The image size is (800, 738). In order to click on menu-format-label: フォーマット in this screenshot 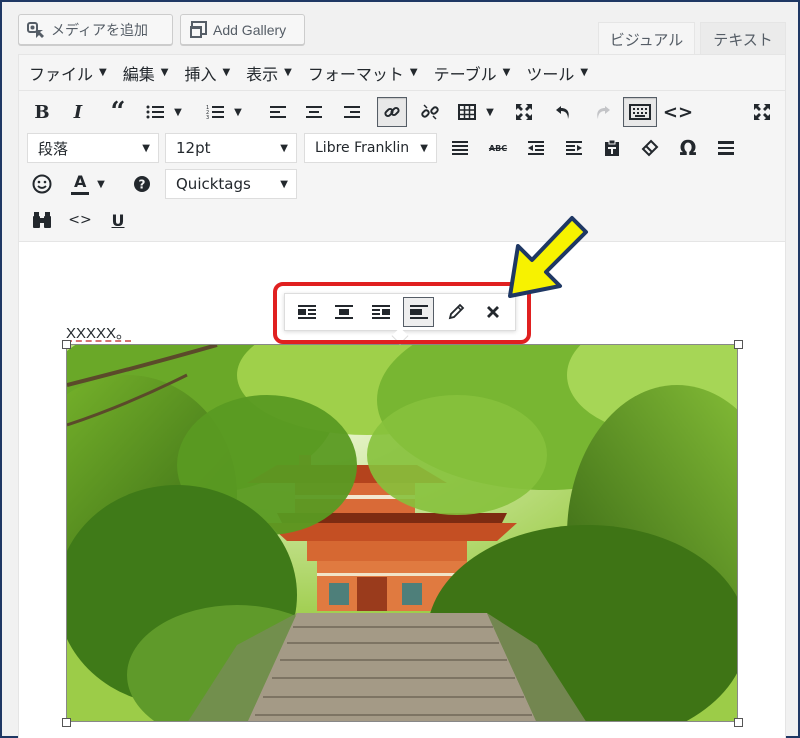, I will do `click(355, 74)`.